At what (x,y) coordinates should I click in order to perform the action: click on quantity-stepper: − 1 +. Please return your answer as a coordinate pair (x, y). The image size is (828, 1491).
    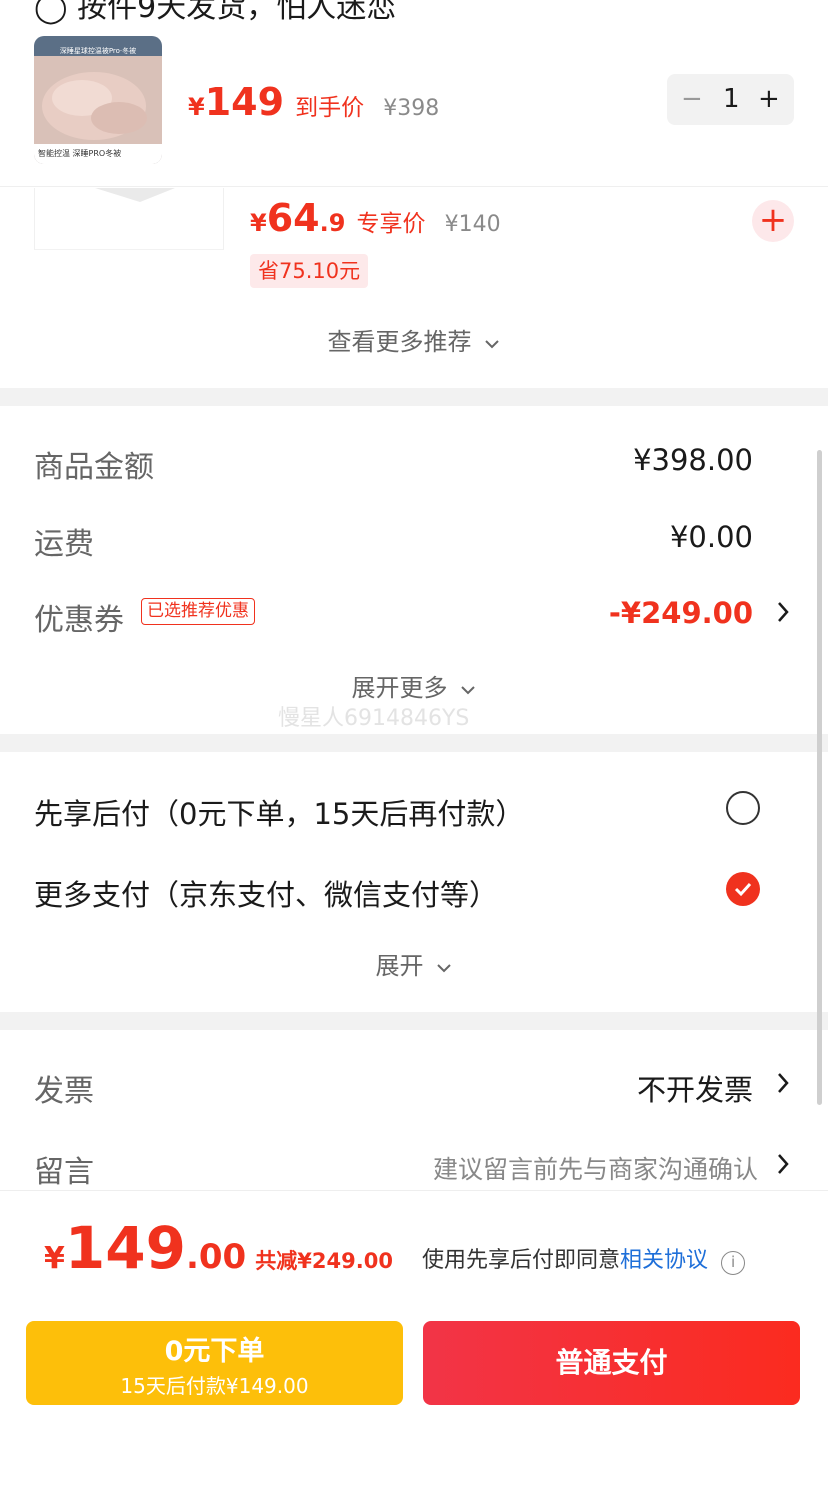
    Looking at the image, I should click on (730, 99).